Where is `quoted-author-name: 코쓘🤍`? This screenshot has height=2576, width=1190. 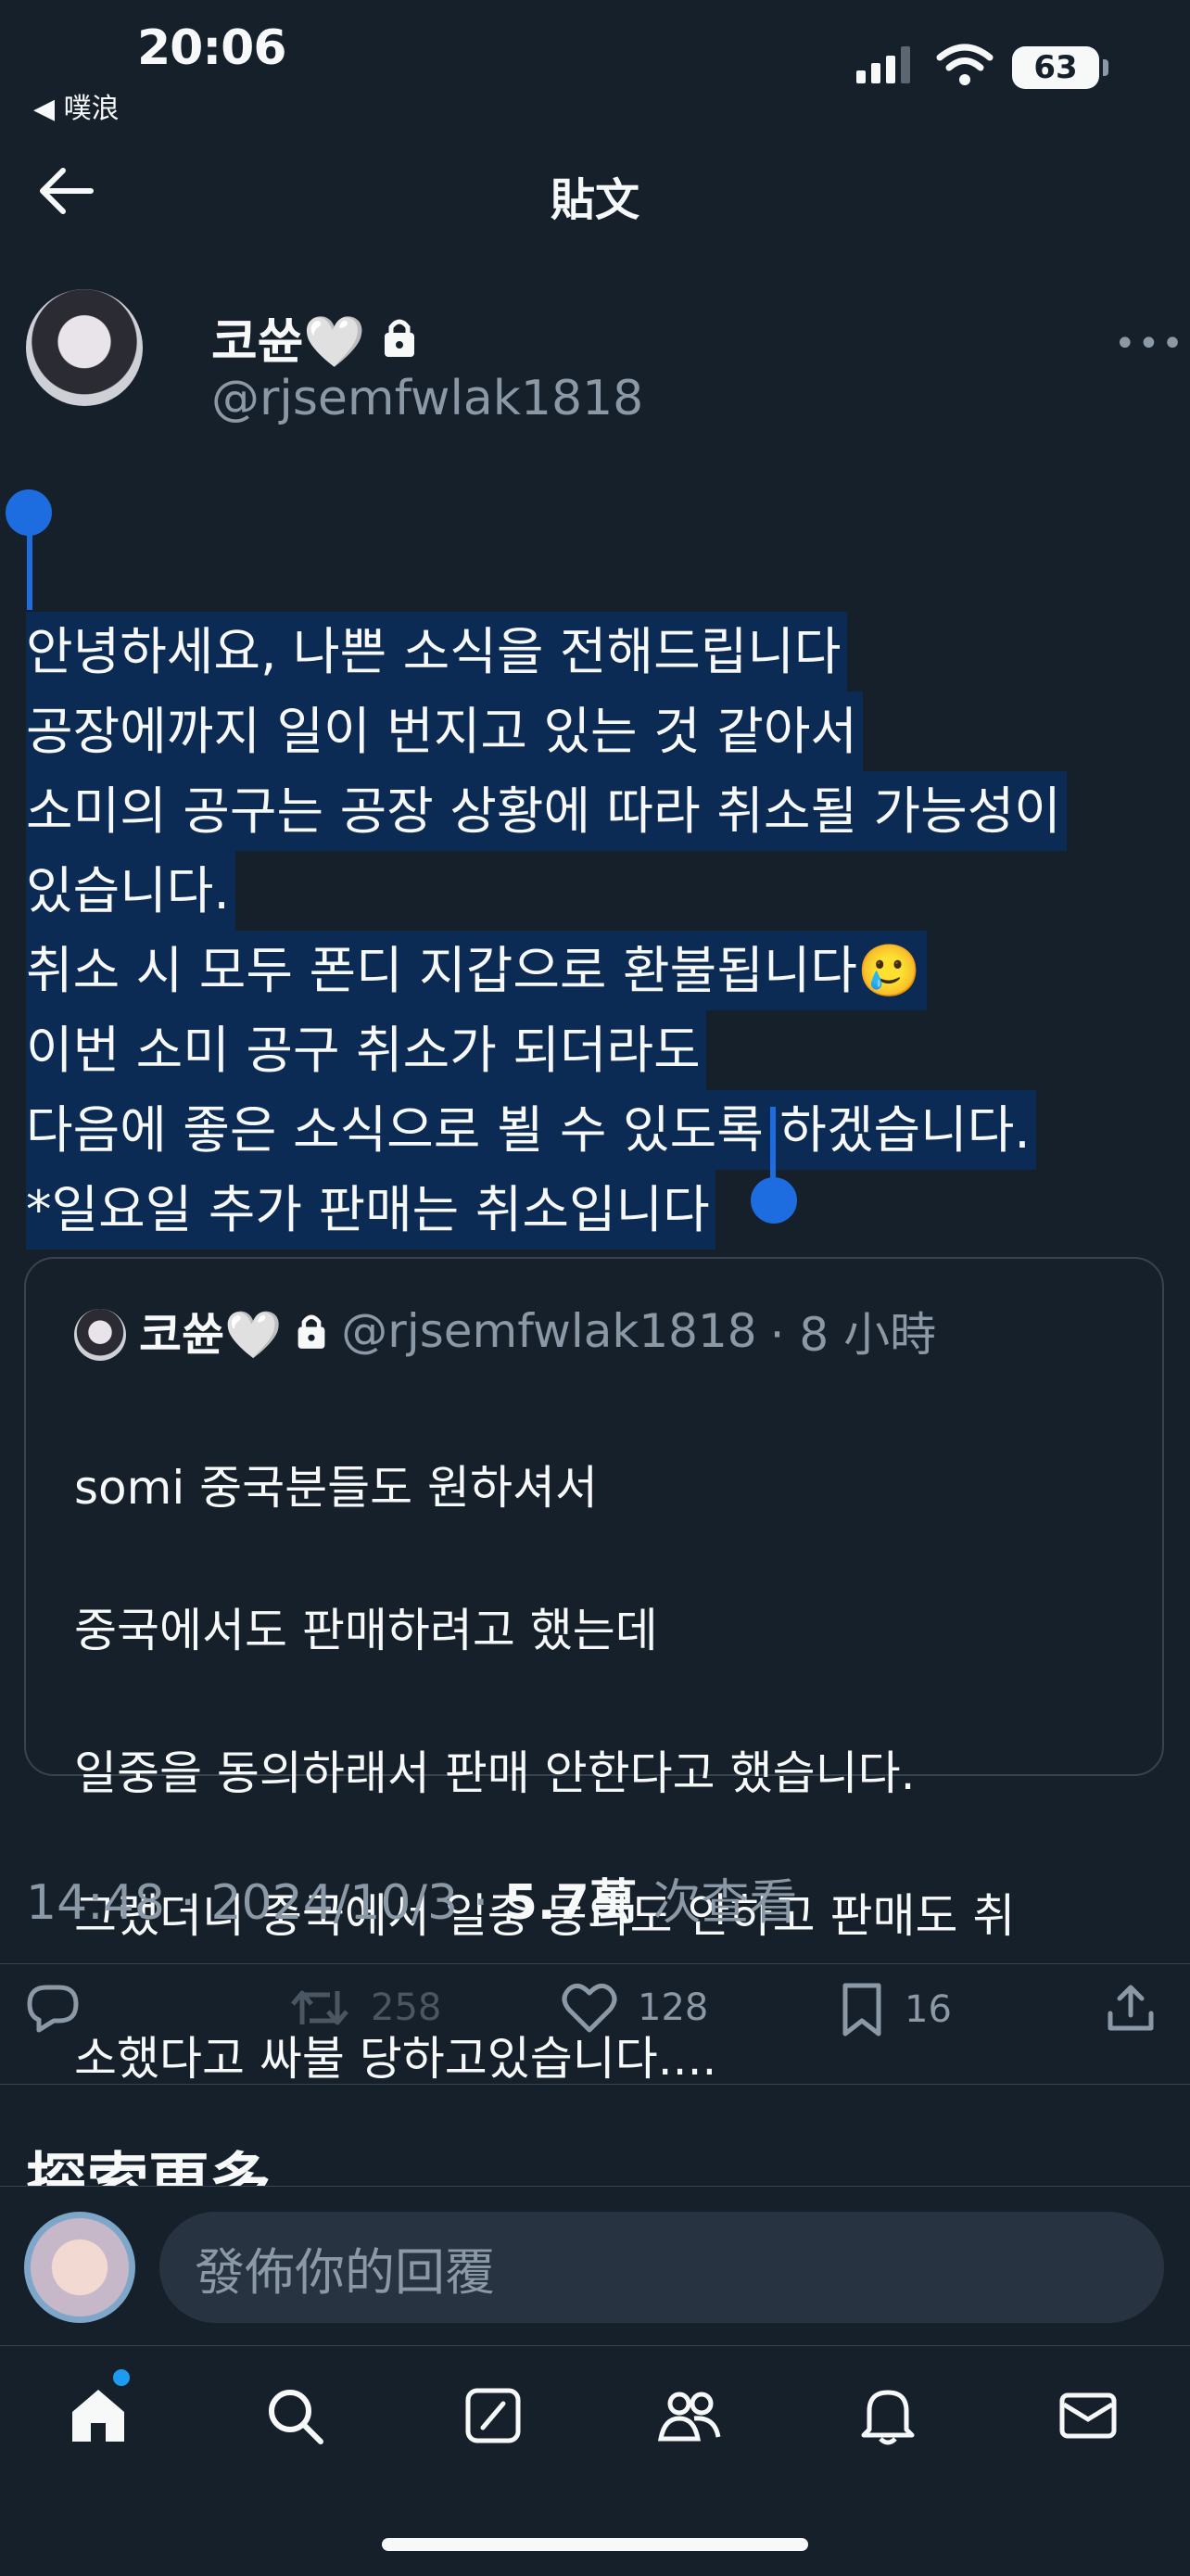 quoted-author-name: 코쓘🤍 is located at coordinates (211, 1335).